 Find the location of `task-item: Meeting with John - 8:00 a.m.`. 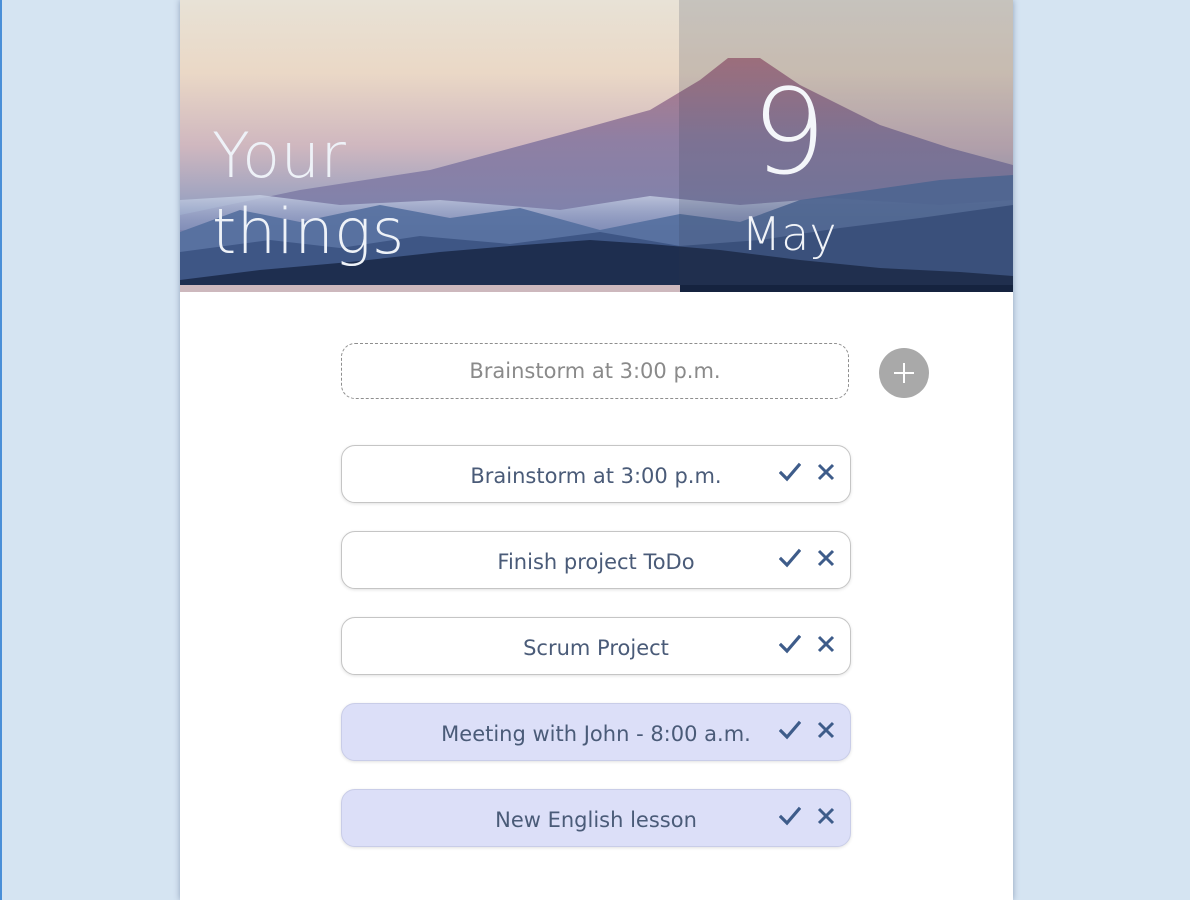

task-item: Meeting with John - 8:00 a.m. is located at coordinates (596, 732).